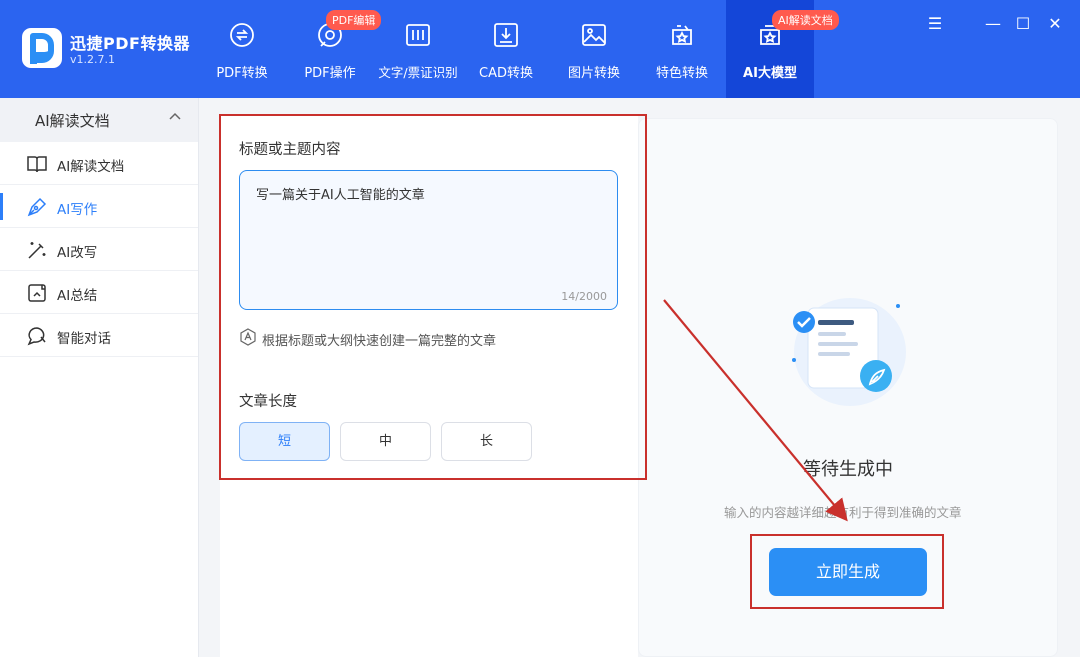 The height and width of the screenshot is (657, 1080). What do you see at coordinates (1055, 24) in the screenshot?
I see `close-icon: ✕` at bounding box center [1055, 24].